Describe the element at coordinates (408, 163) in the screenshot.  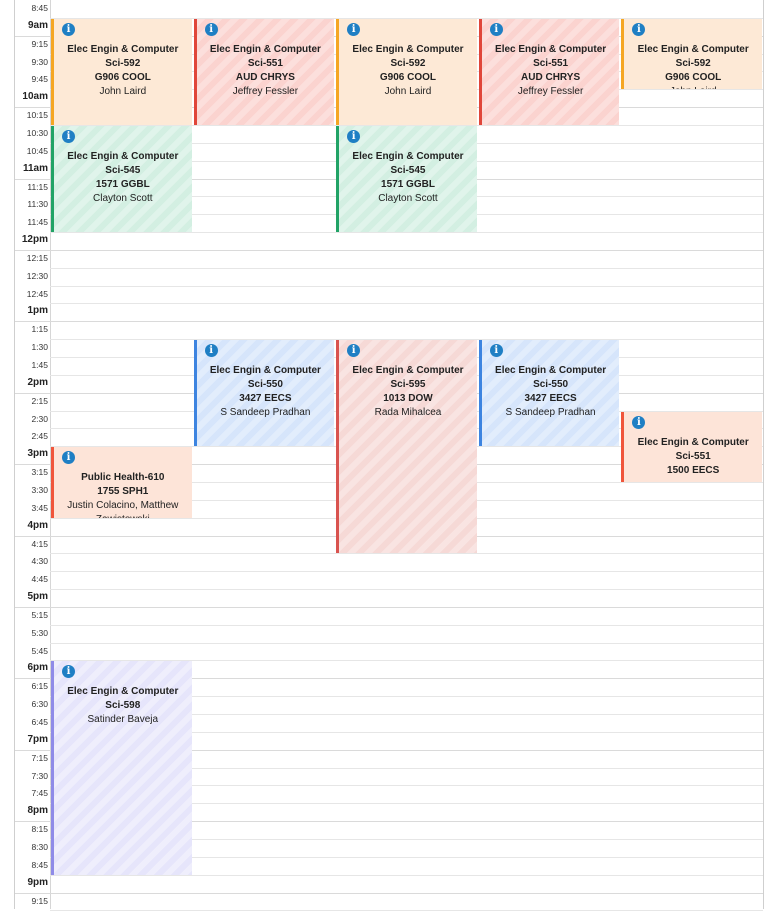
I see `course-title: Elec Engin & Computer Sci-545` at that location.